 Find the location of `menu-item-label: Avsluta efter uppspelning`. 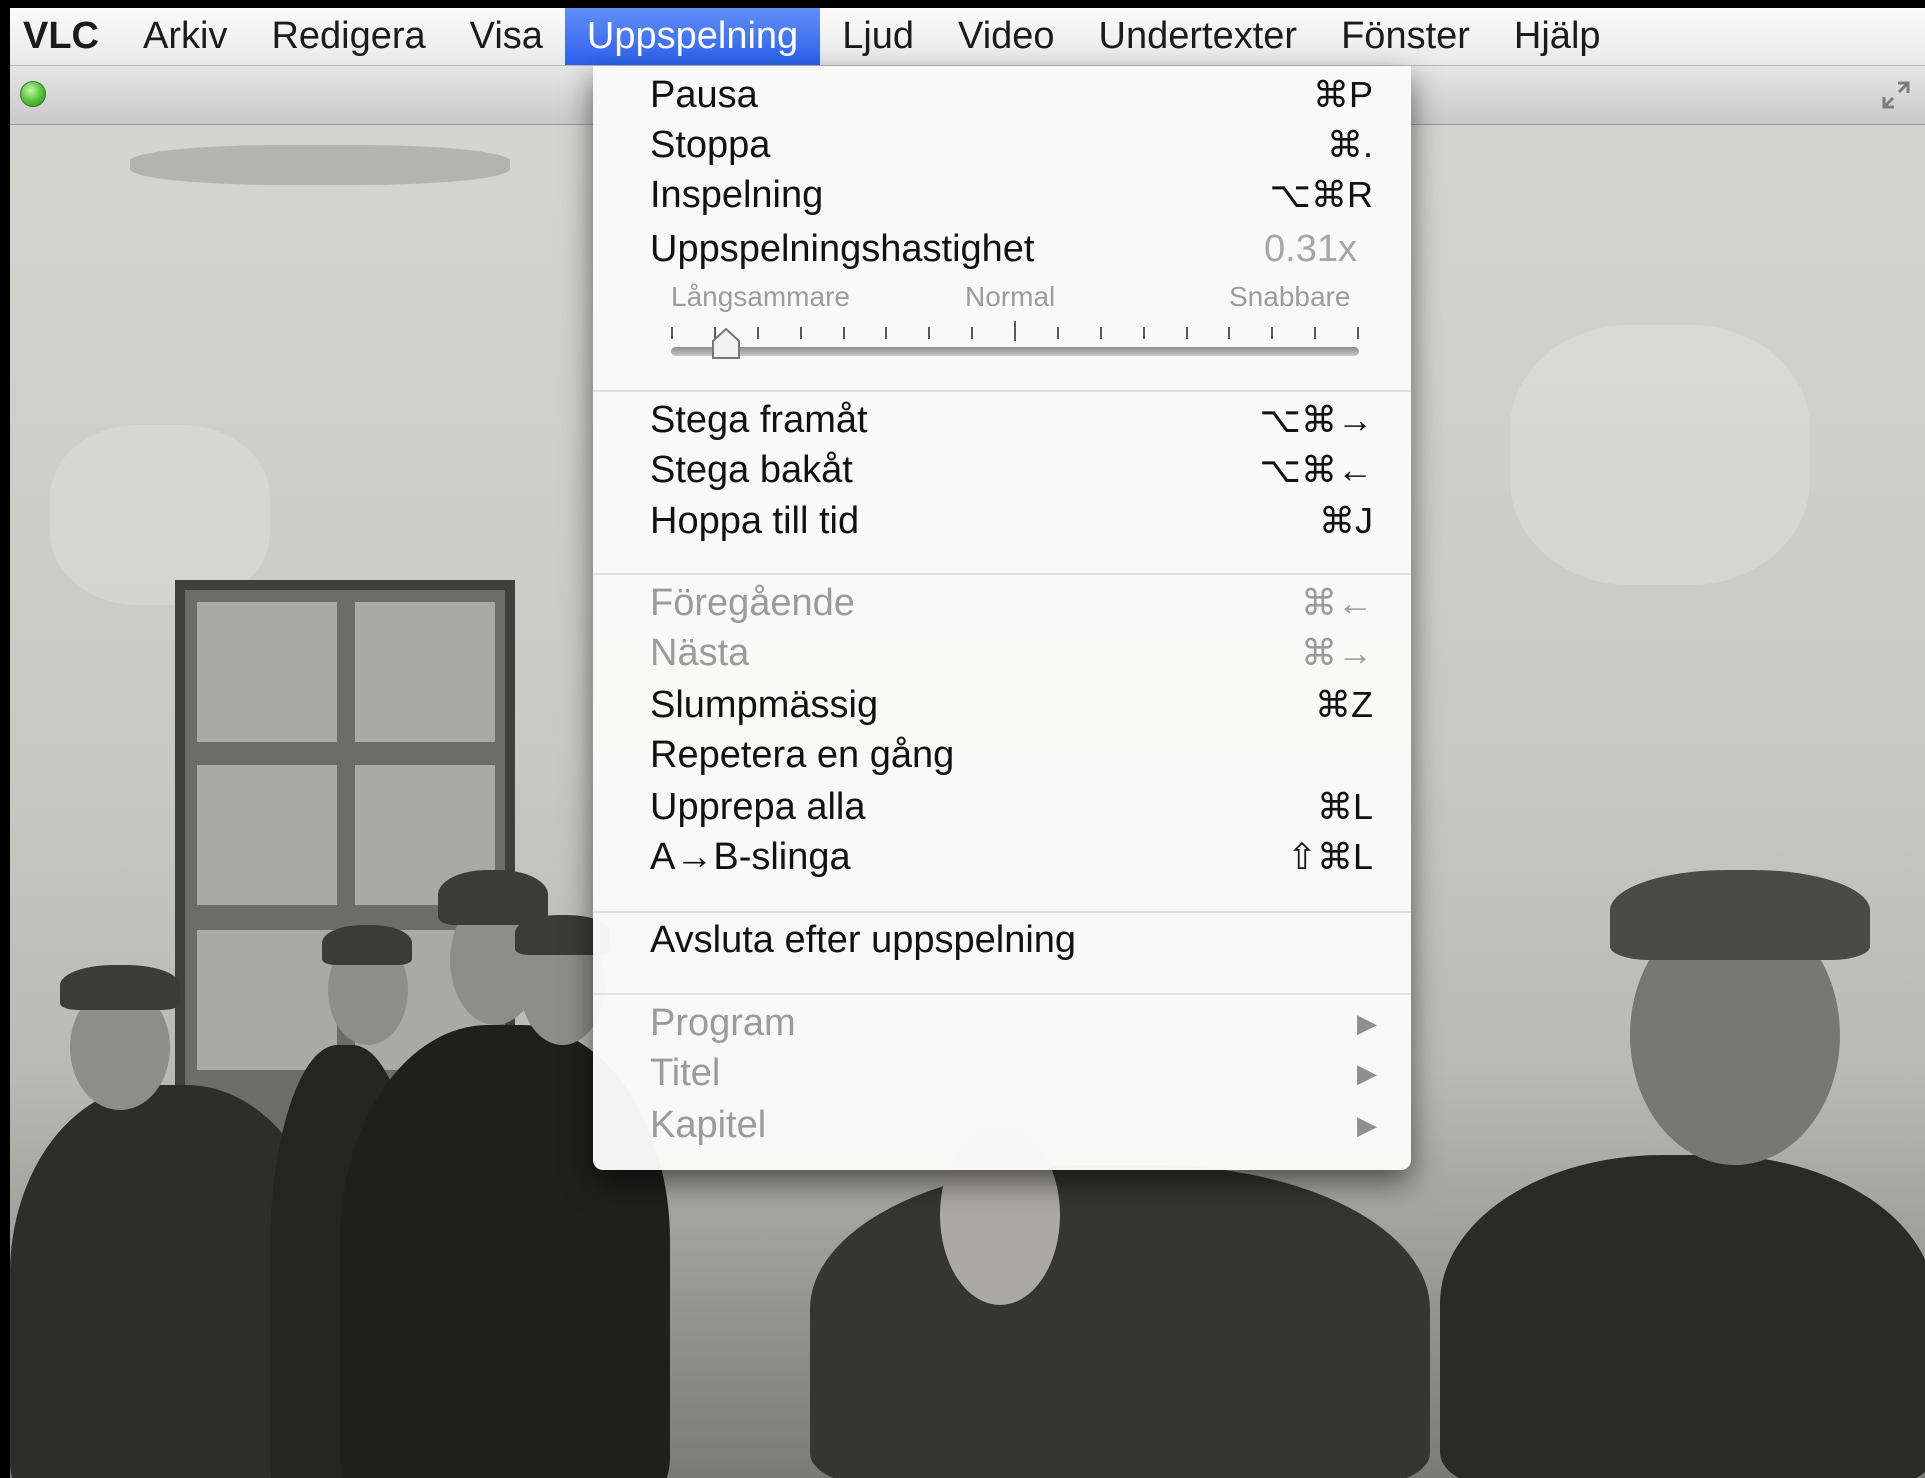

menu-item-label: Avsluta efter uppspelning is located at coordinates (863, 940).